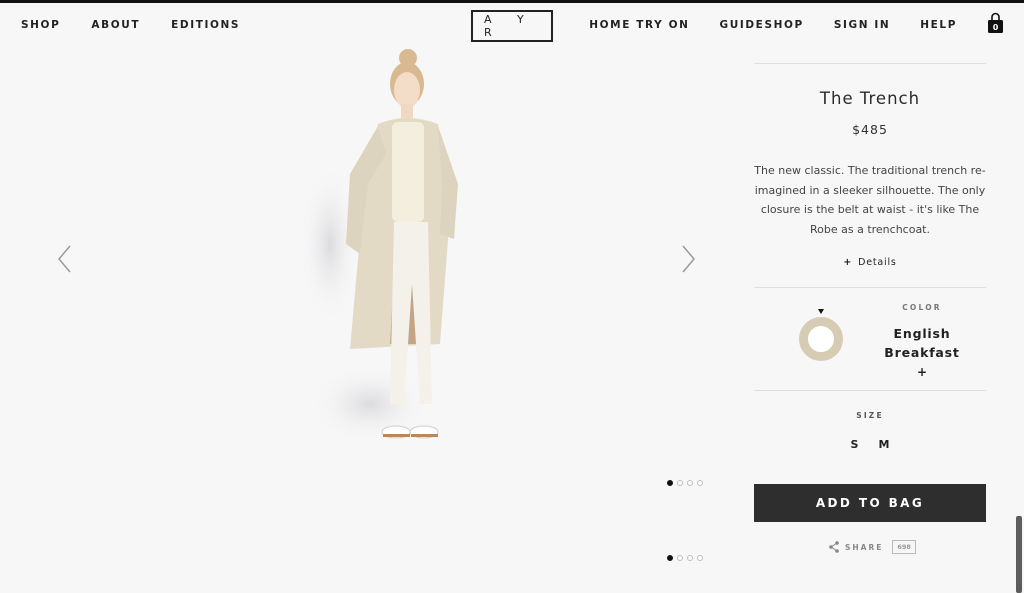 Image resolution: width=1024 pixels, height=593 pixels. Describe the element at coordinates (65, 259) in the screenshot. I see `chevron-left-icon` at that location.